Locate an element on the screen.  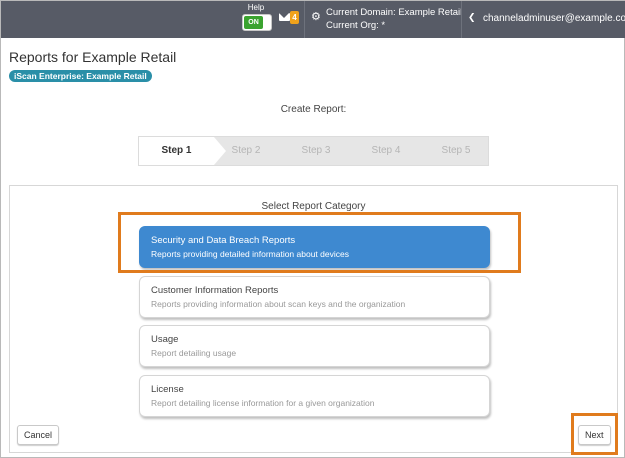
help-label: Help is located at coordinates (256, 7).